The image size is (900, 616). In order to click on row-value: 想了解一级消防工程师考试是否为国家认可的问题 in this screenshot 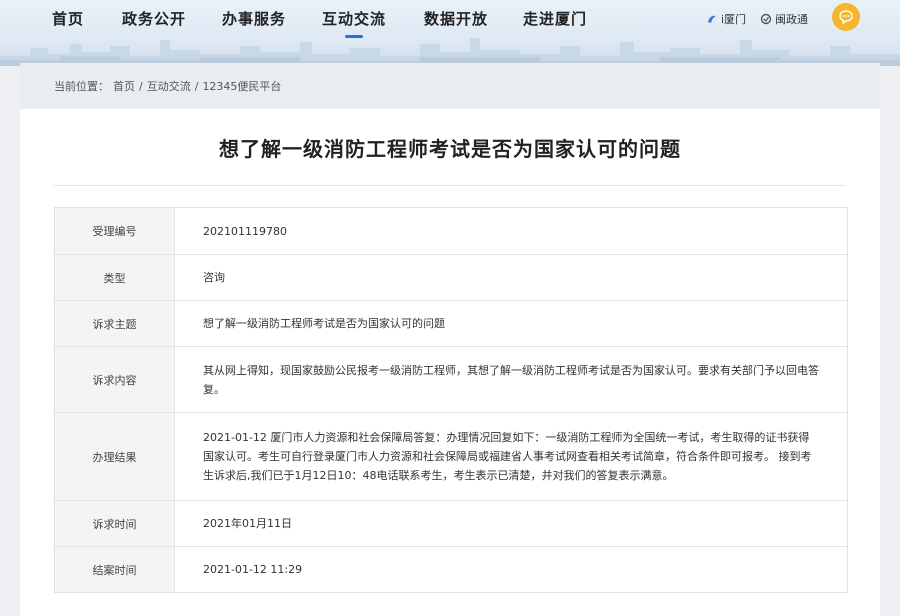, I will do `click(511, 323)`.